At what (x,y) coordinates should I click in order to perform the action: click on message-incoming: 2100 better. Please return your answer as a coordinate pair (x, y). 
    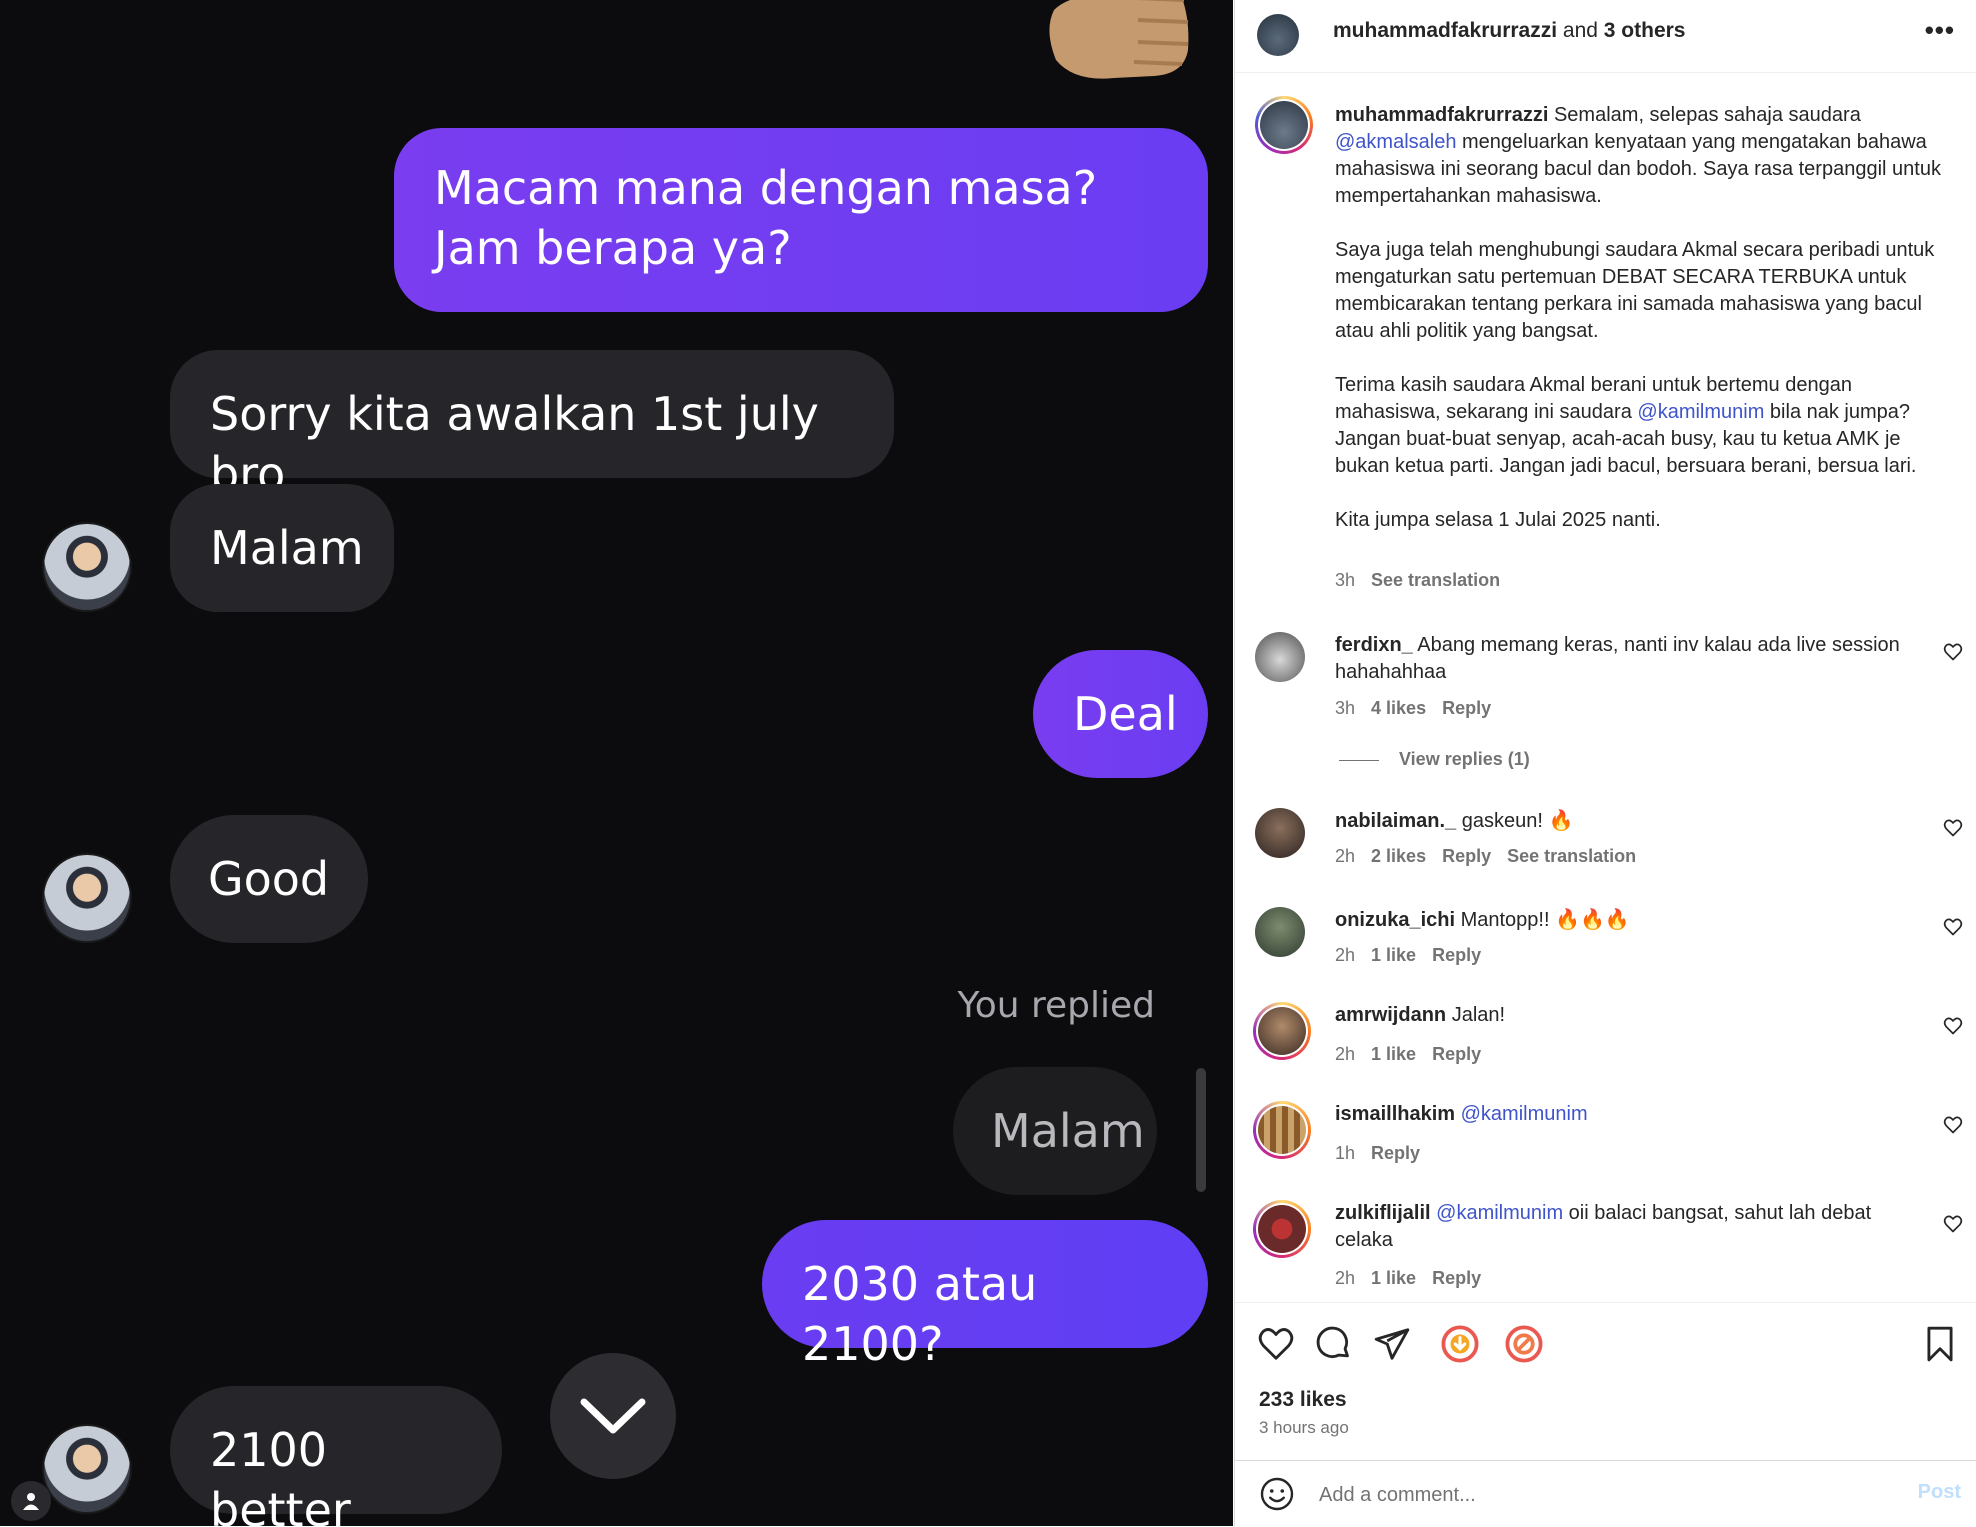
    Looking at the image, I should click on (336, 1456).